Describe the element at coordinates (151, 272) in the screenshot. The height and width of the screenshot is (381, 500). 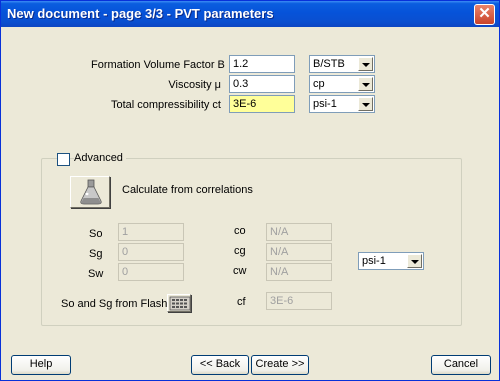
I see `sw-input: 0` at that location.